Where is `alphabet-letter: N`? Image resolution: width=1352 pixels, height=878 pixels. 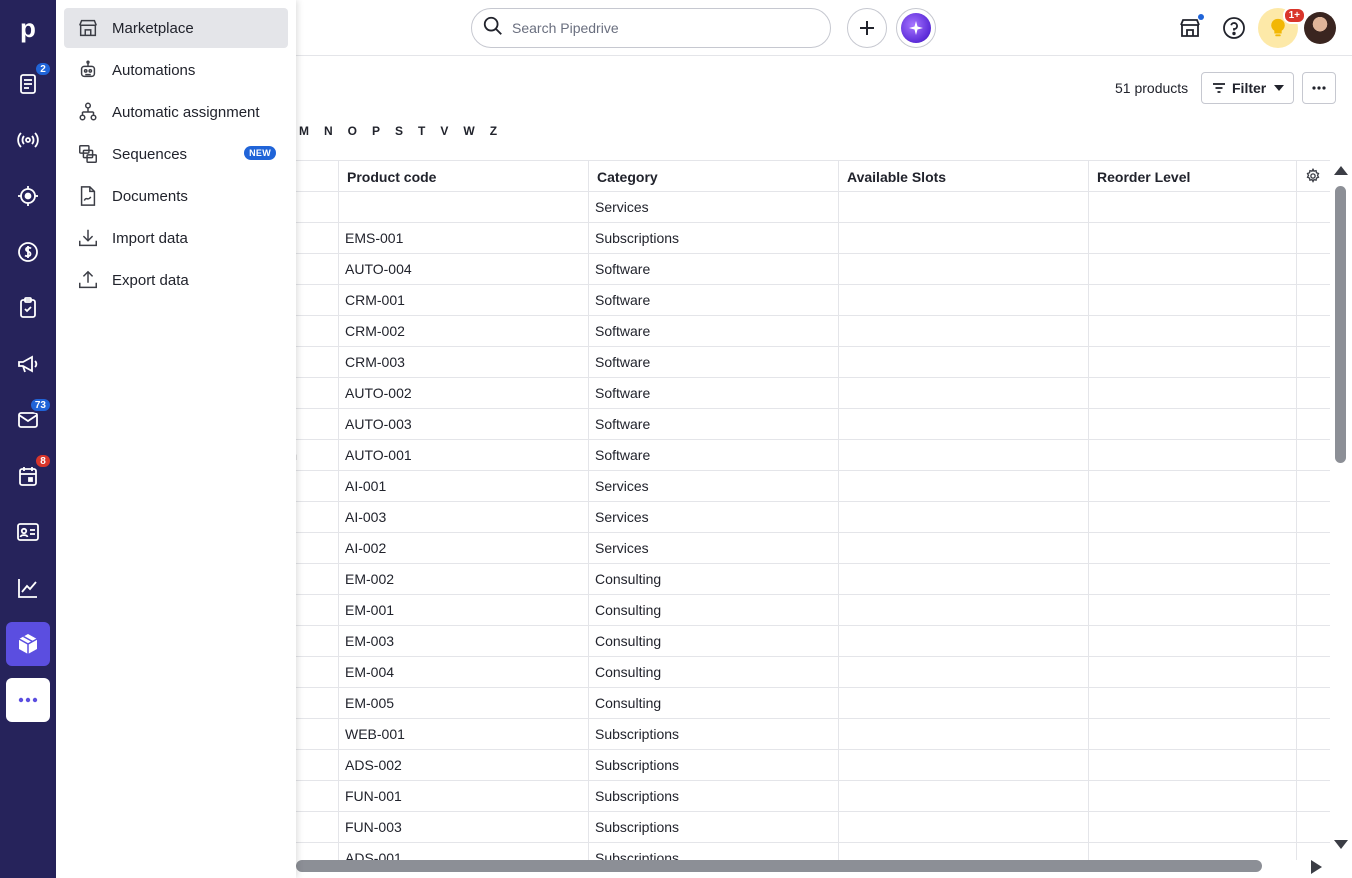
alphabet-letter: N is located at coordinates (328, 131).